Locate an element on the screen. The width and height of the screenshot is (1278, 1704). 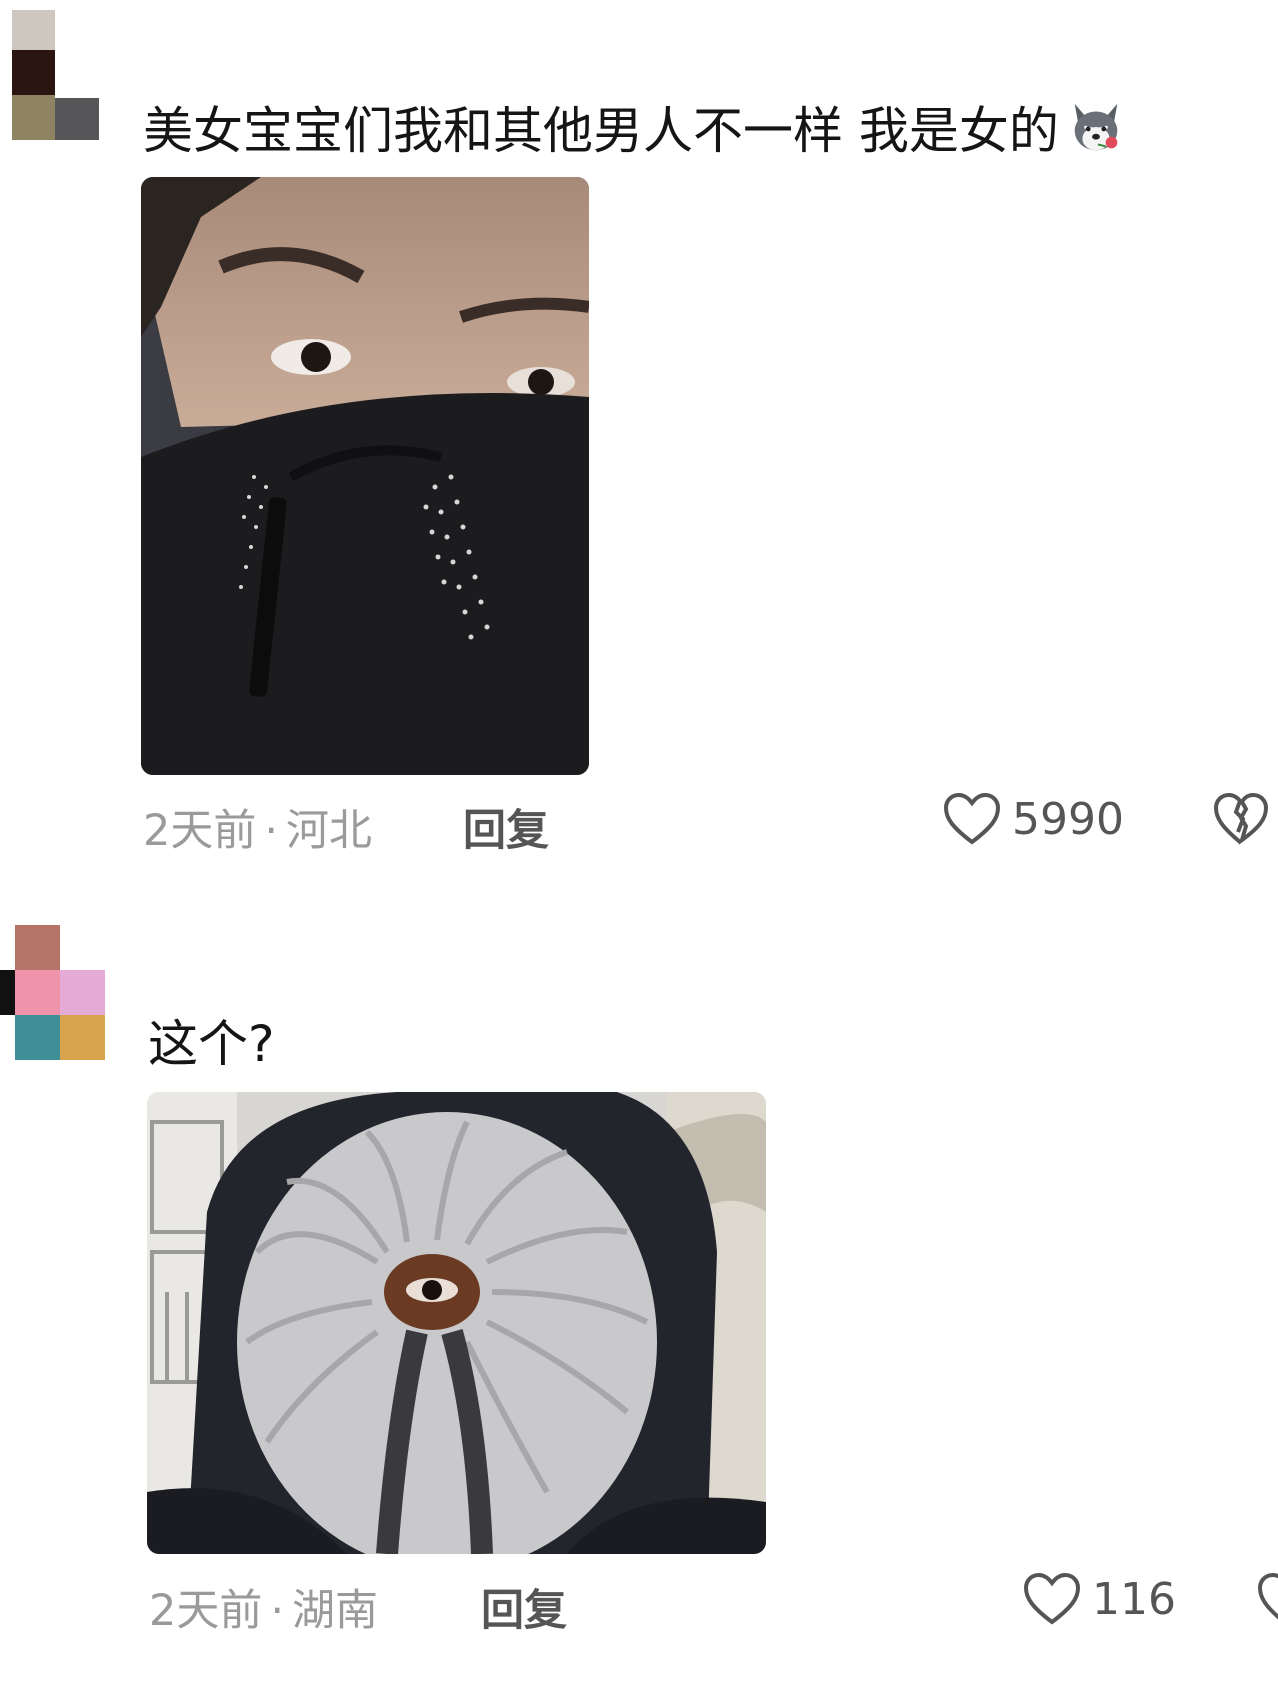
like-count: 5990 is located at coordinates (1068, 819).